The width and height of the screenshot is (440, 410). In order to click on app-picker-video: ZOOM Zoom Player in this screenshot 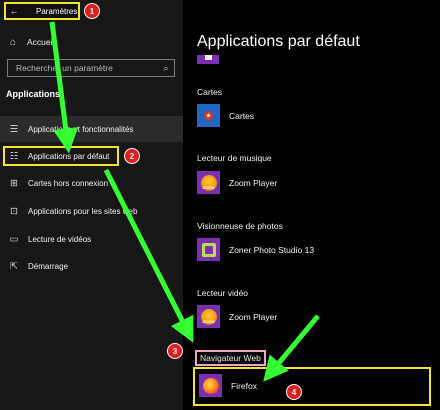, I will do `click(237, 316)`.